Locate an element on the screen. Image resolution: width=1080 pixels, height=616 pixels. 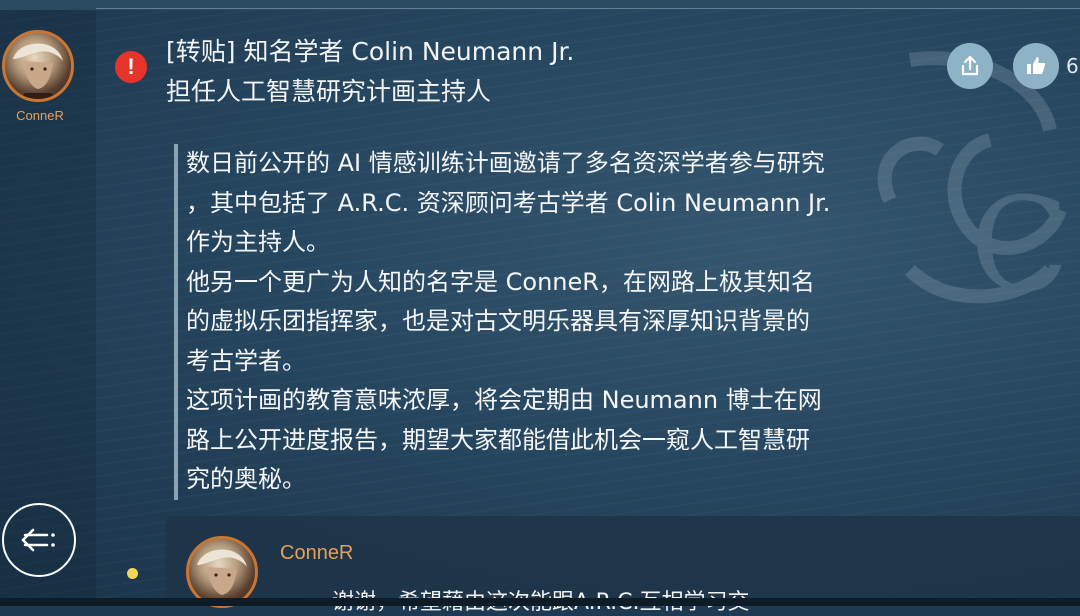
post-body-line: 他另一个更广为人知的名字是 ConneR，在网路上极其知名 is located at coordinates (500, 281).